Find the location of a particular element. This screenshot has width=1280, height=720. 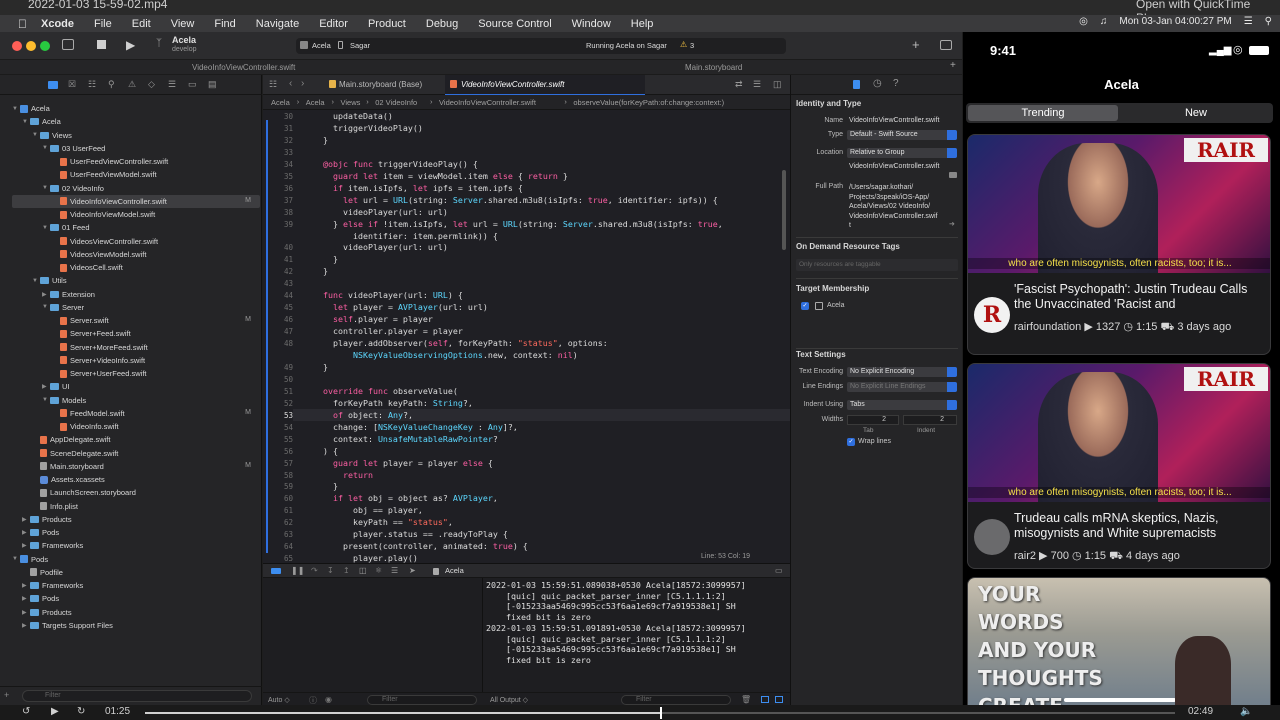

code-line: let player = AVPlayer(url: url) is located at coordinates (400, 307).